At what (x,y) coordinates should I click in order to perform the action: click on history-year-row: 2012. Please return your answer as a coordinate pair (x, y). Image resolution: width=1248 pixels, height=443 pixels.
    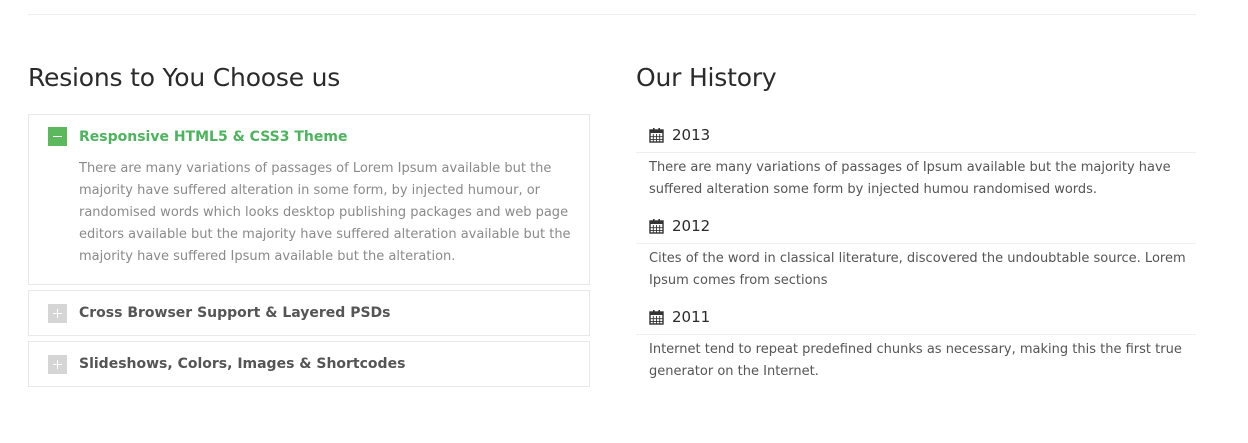
    Looking at the image, I should click on (916, 226).